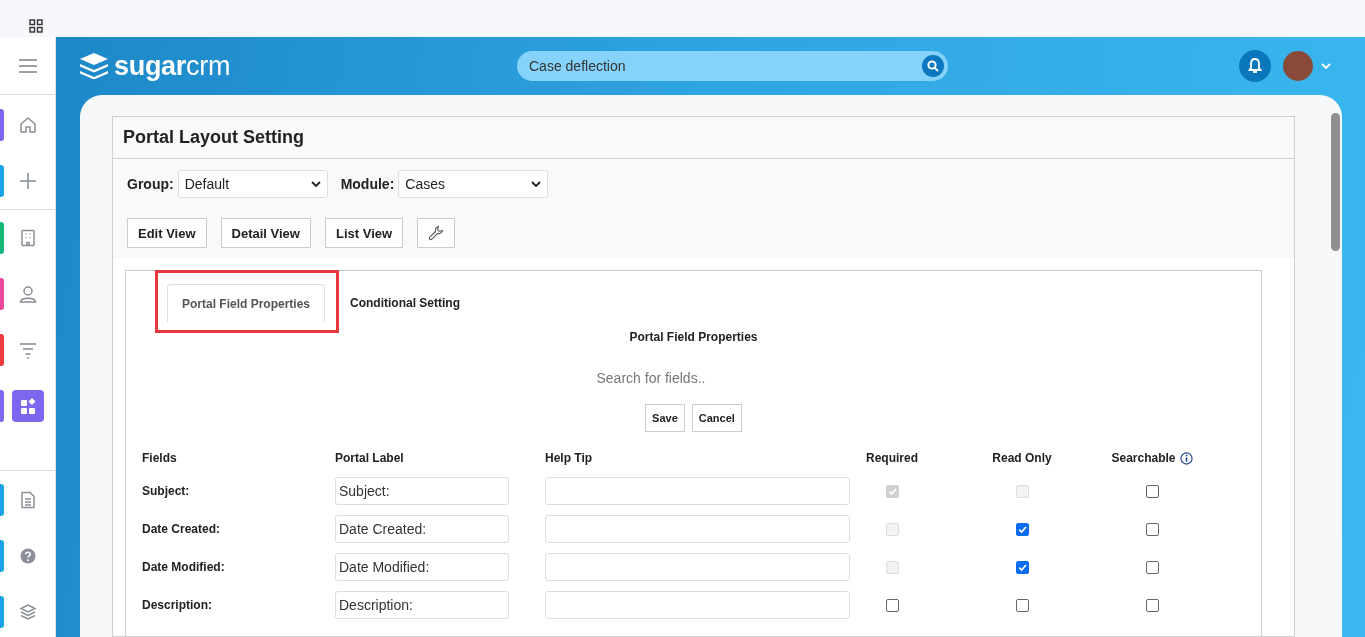 Image resolution: width=1365 pixels, height=637 pixels. What do you see at coordinates (422, 529) in the screenshot?
I see `label-input: Date Created:` at bounding box center [422, 529].